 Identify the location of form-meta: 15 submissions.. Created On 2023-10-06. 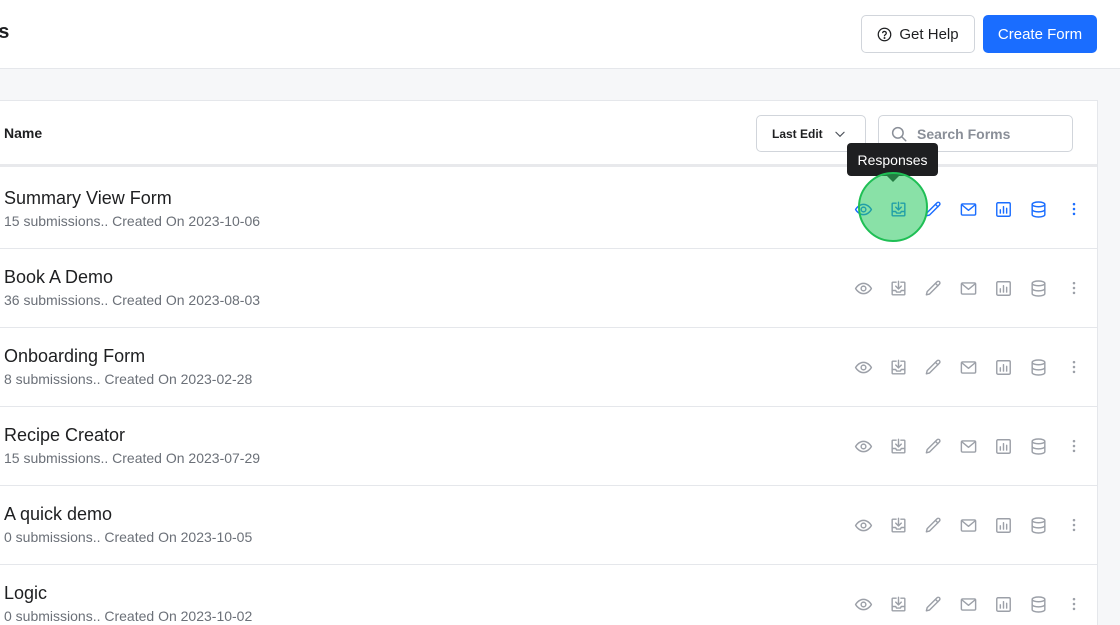
(132, 221).